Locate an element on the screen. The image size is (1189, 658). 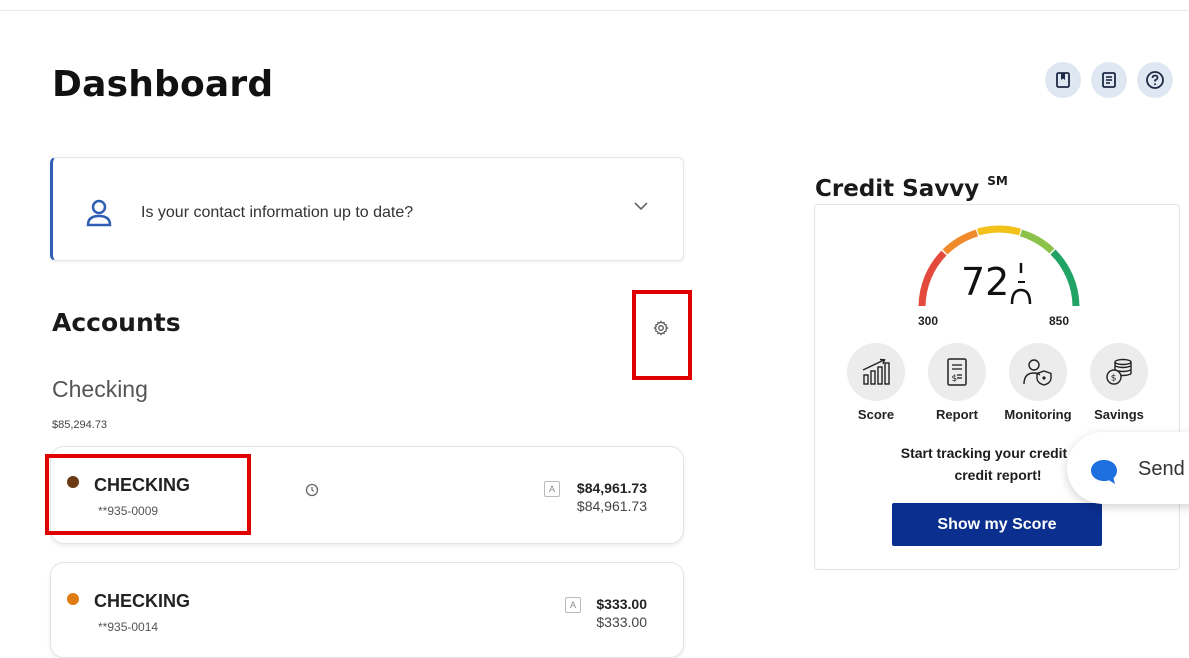
contact-prompt-text: Is your contact information up to date? is located at coordinates (277, 212).